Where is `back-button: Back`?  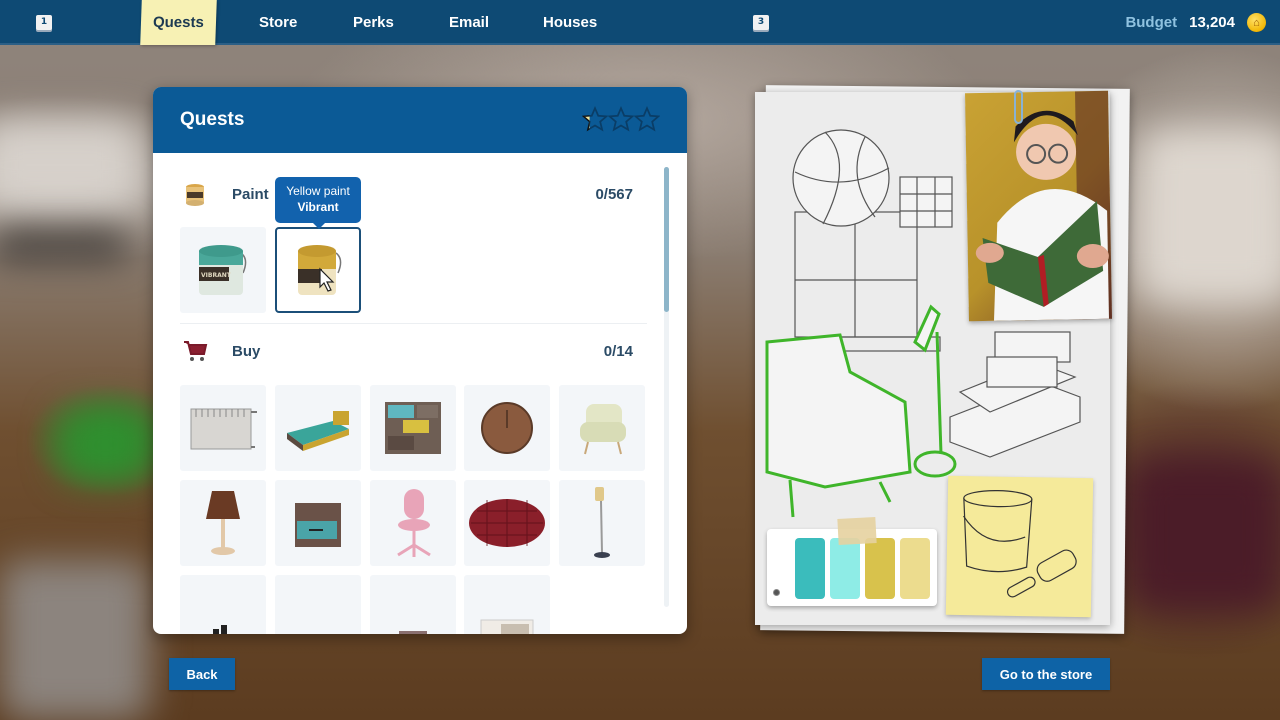 back-button: Back is located at coordinates (202, 674).